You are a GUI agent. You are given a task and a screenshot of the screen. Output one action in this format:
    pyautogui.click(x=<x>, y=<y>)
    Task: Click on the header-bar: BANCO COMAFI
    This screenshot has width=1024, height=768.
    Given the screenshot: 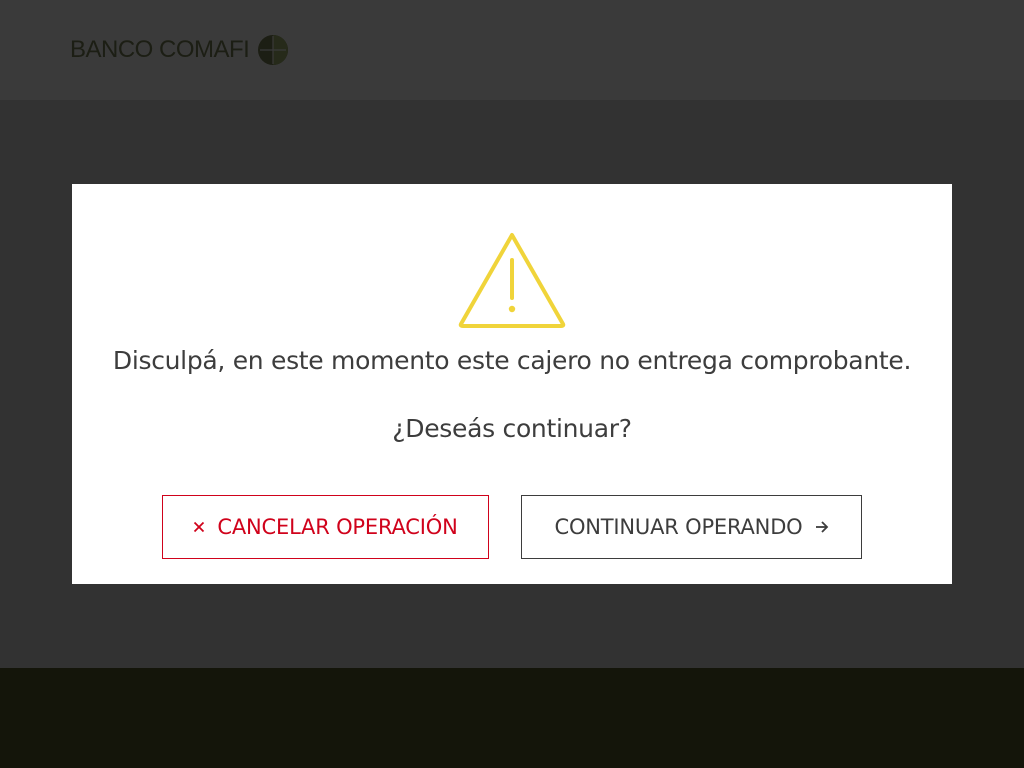 What is the action you would take?
    pyautogui.click(x=512, y=50)
    